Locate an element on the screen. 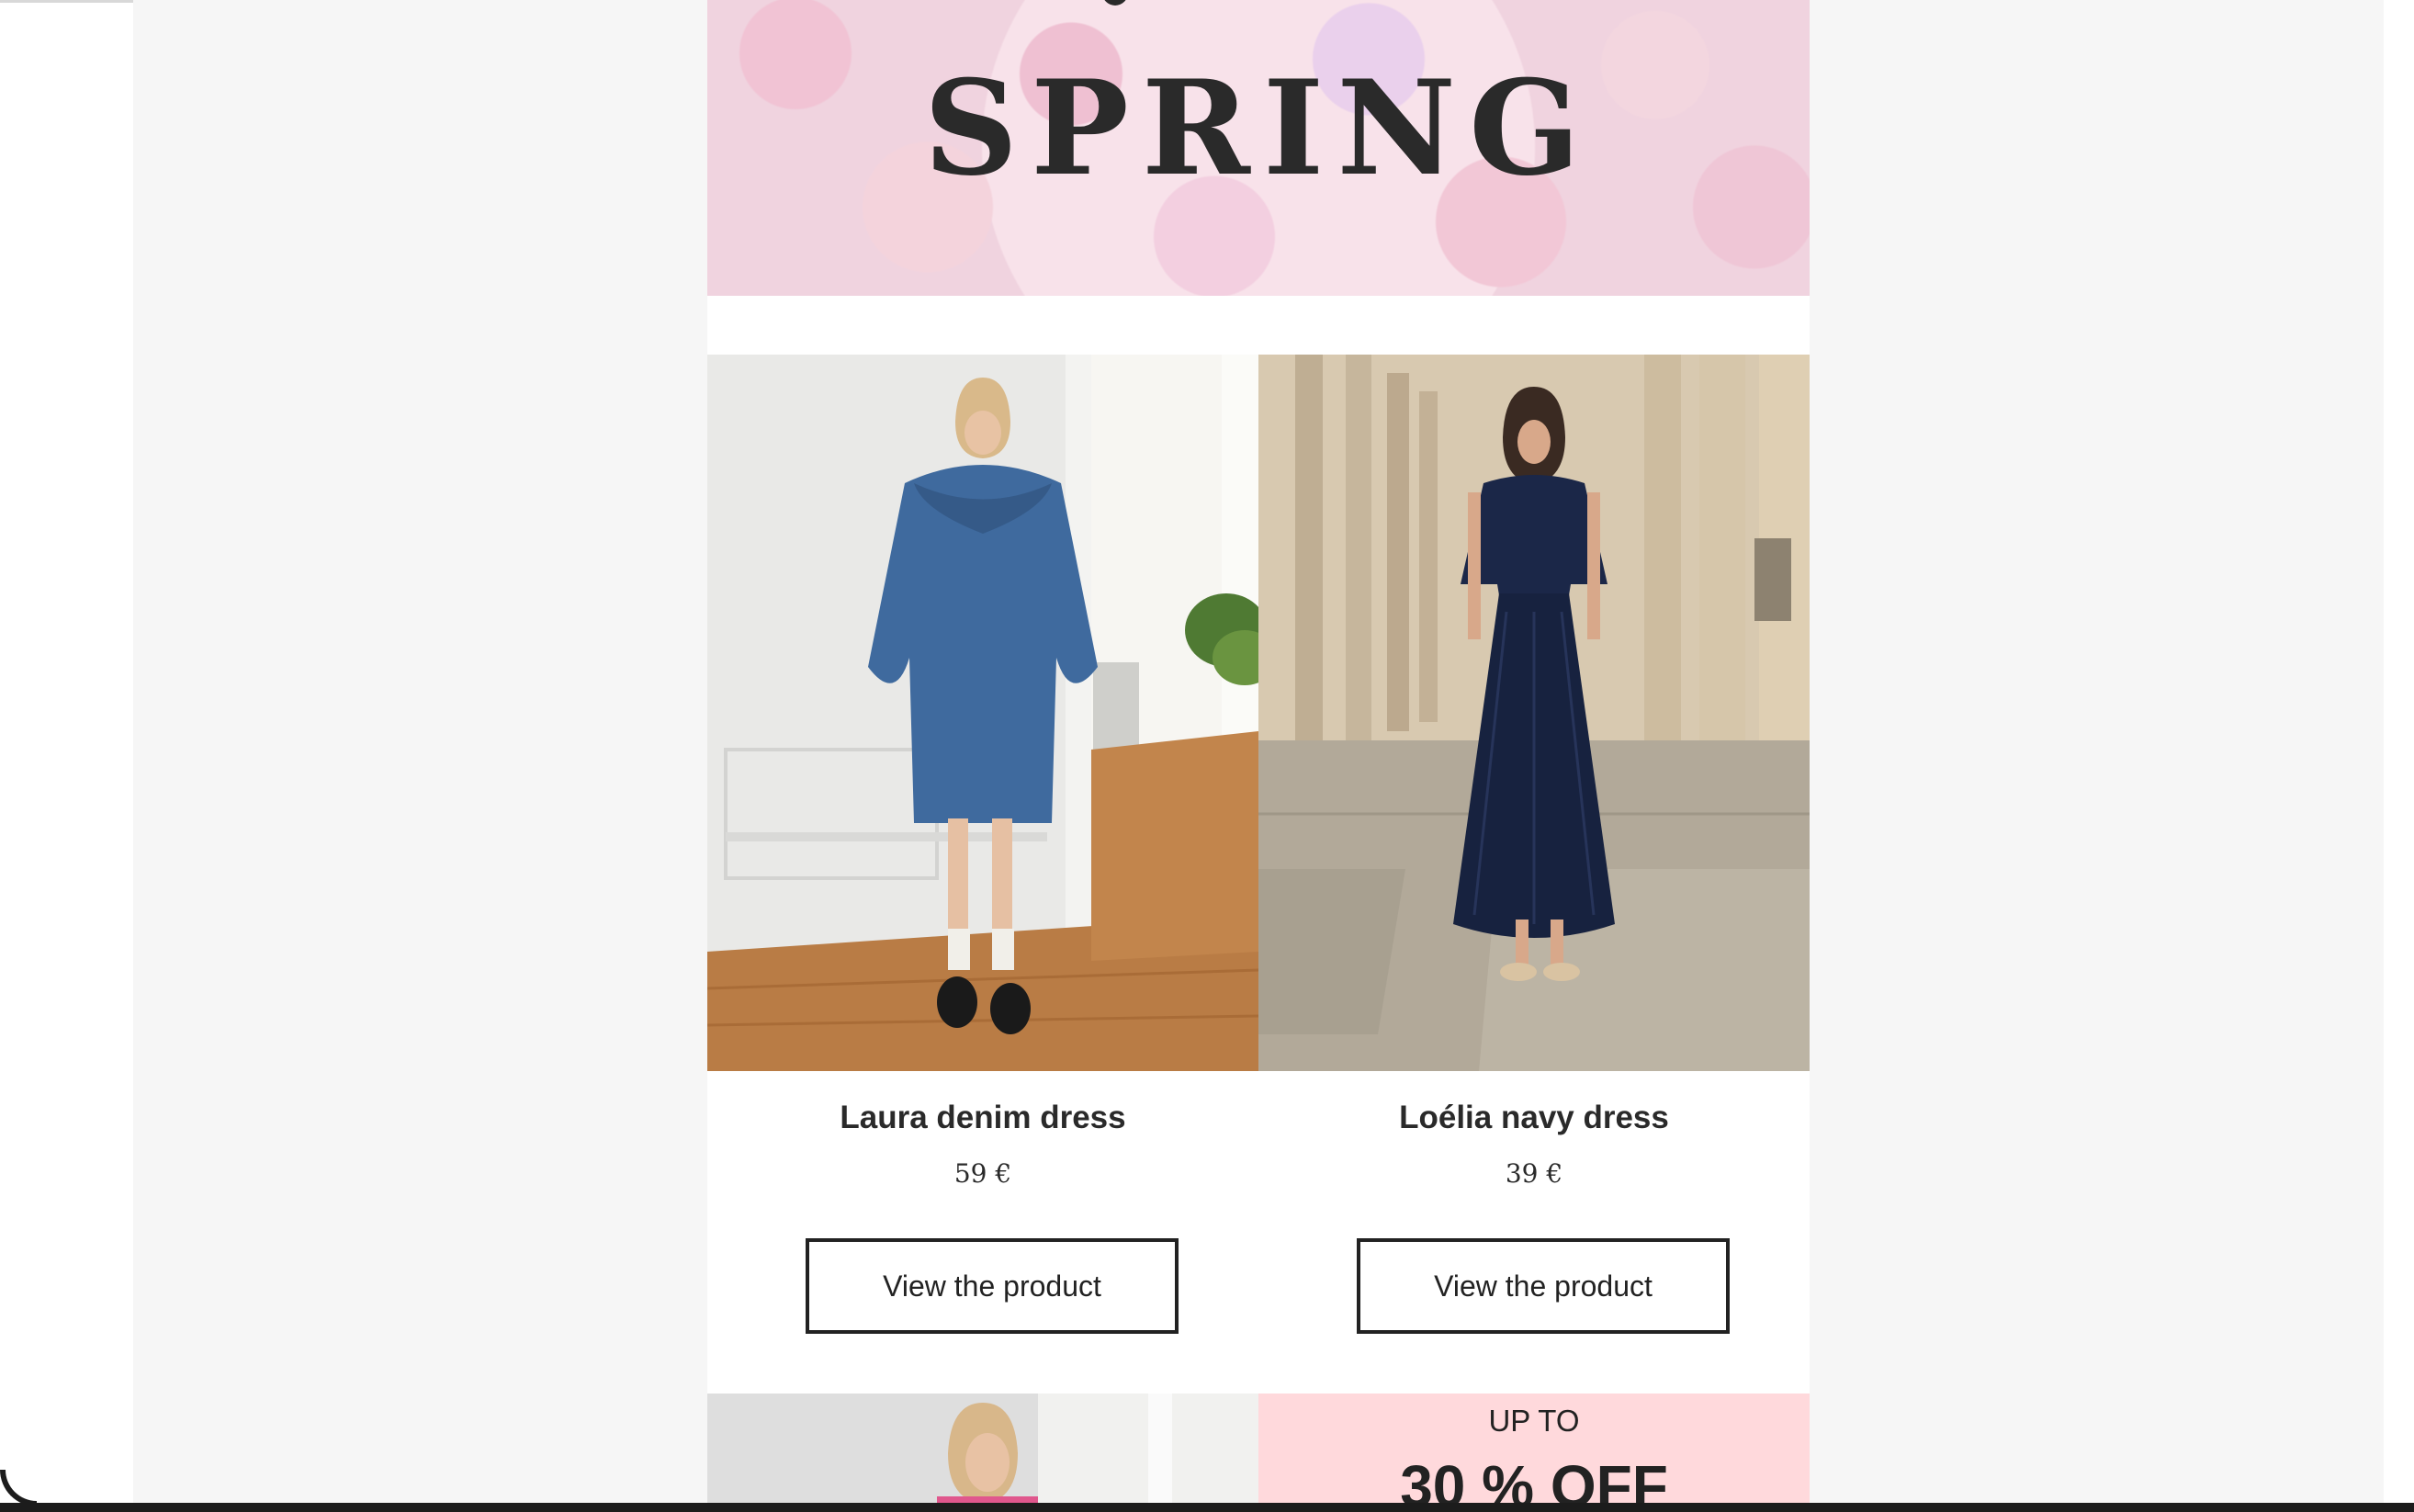 The width and height of the screenshot is (2414, 1512). banner-decoration is located at coordinates (1115, 3).